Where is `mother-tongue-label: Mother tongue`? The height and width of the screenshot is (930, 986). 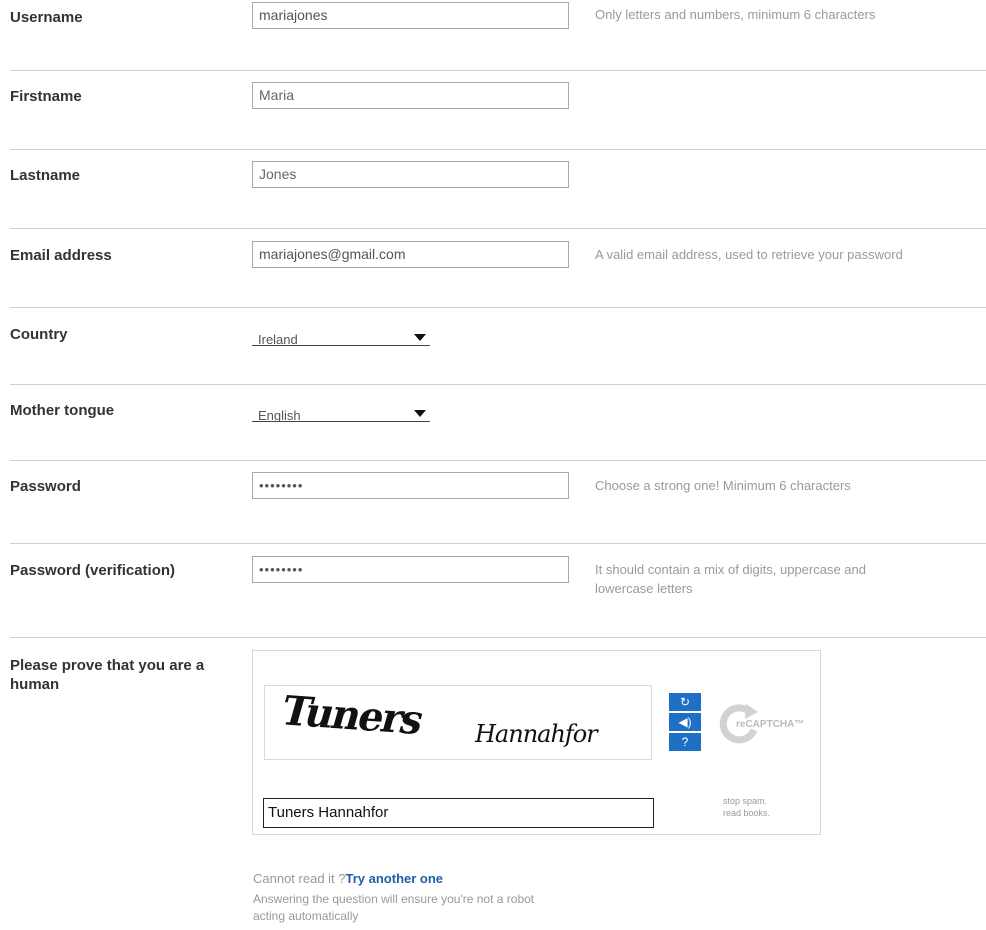
mother-tongue-label: Mother tongue is located at coordinates (62, 410).